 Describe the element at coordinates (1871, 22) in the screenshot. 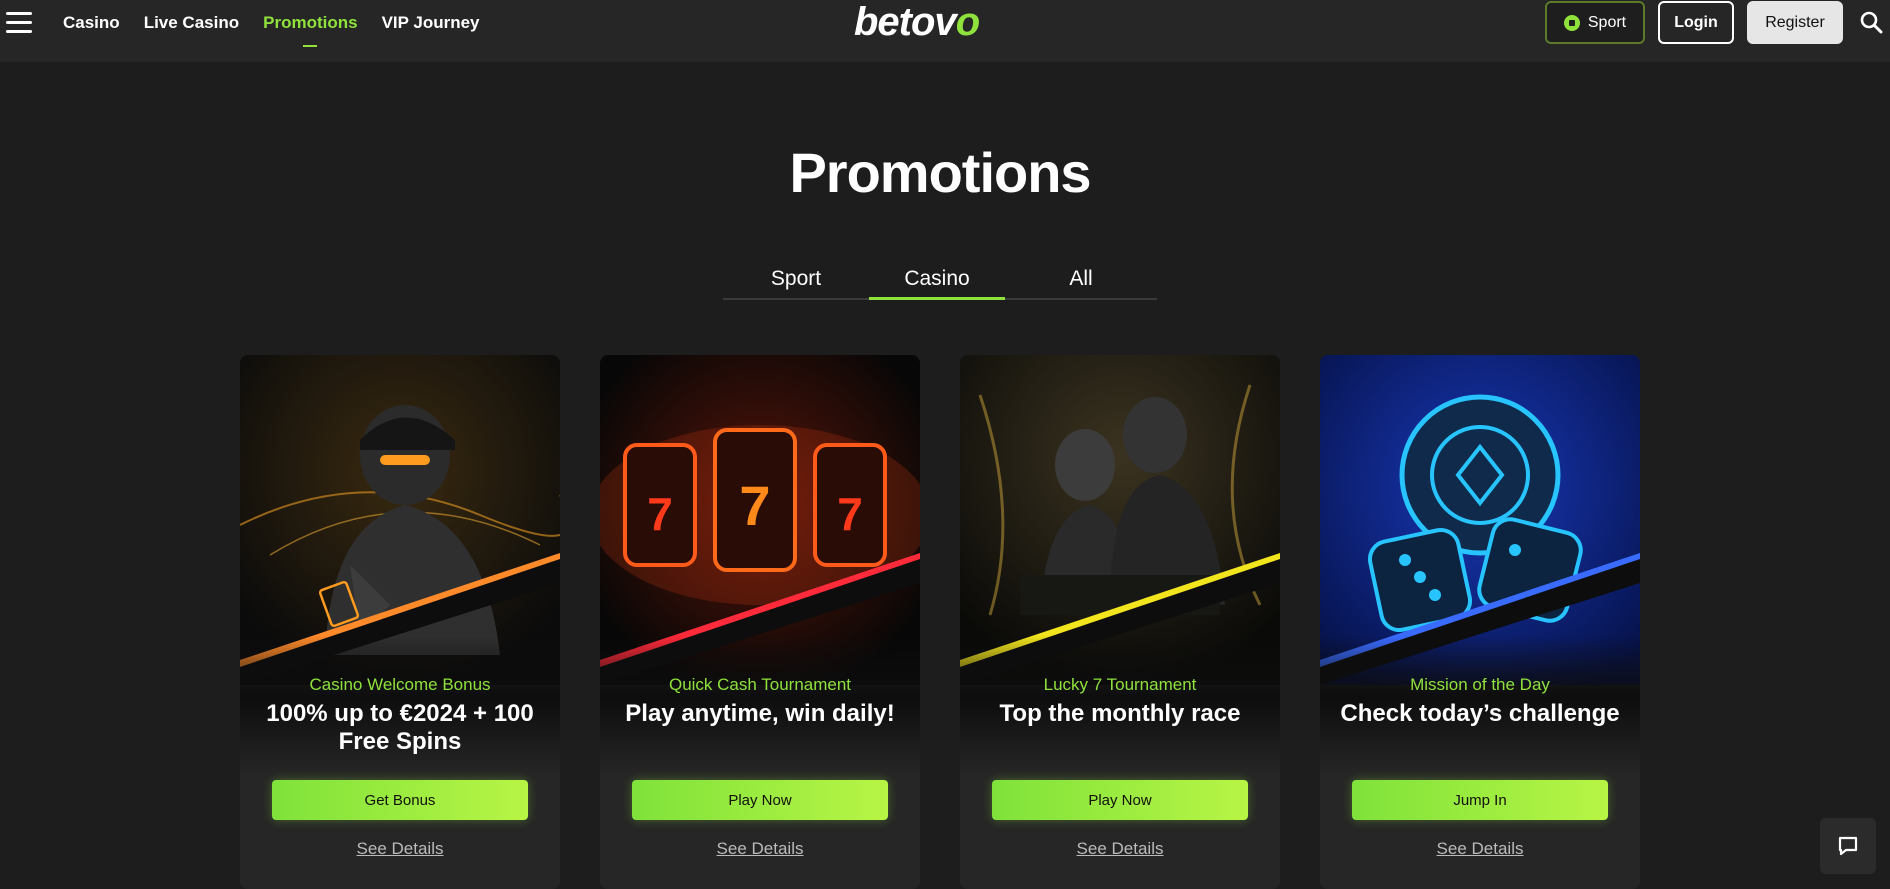

I see `search-icon` at that location.